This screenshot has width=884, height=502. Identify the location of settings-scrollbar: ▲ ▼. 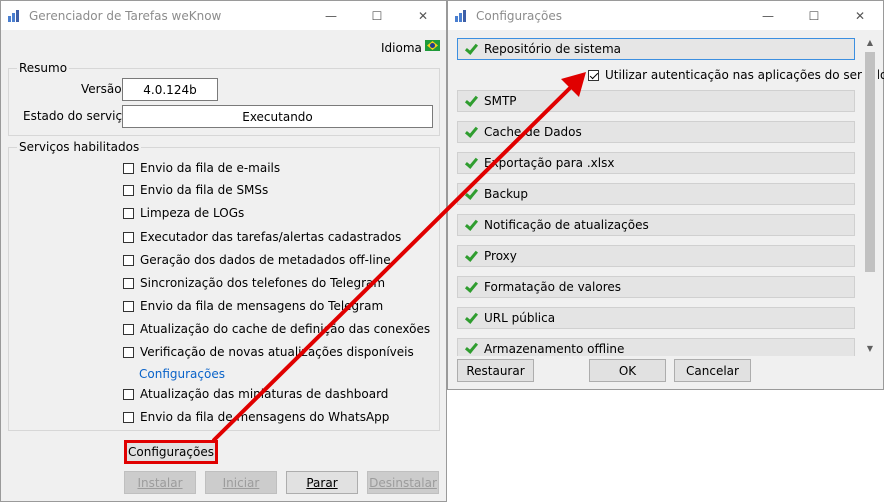
(870, 195).